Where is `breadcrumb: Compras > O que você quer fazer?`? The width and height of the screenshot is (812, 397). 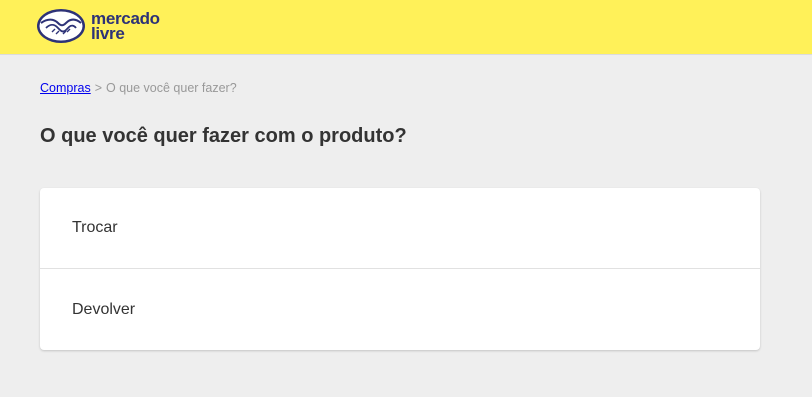
breadcrumb: Compras > O que você quer fazer? is located at coordinates (138, 88).